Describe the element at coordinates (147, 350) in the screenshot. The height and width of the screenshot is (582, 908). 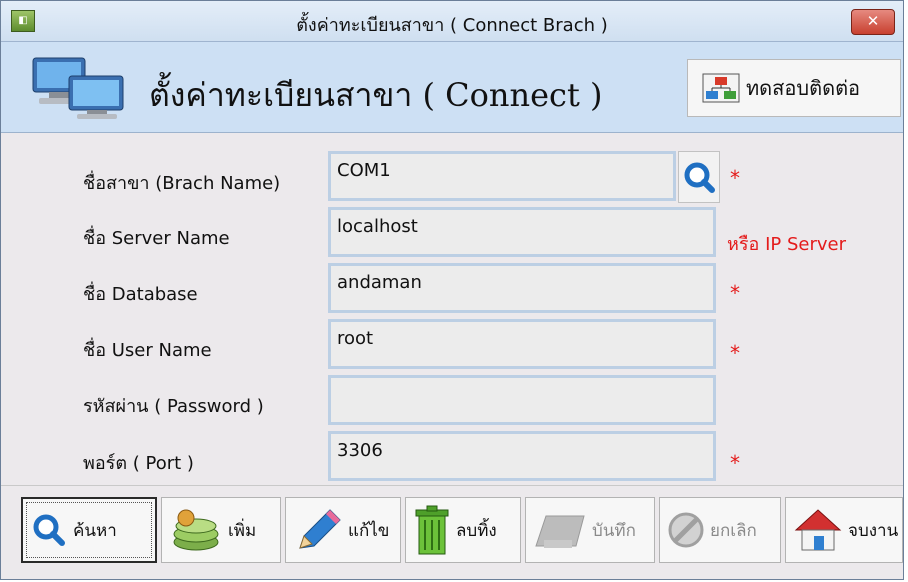
I see `user-name-label: ชื่อ User Name` at that location.